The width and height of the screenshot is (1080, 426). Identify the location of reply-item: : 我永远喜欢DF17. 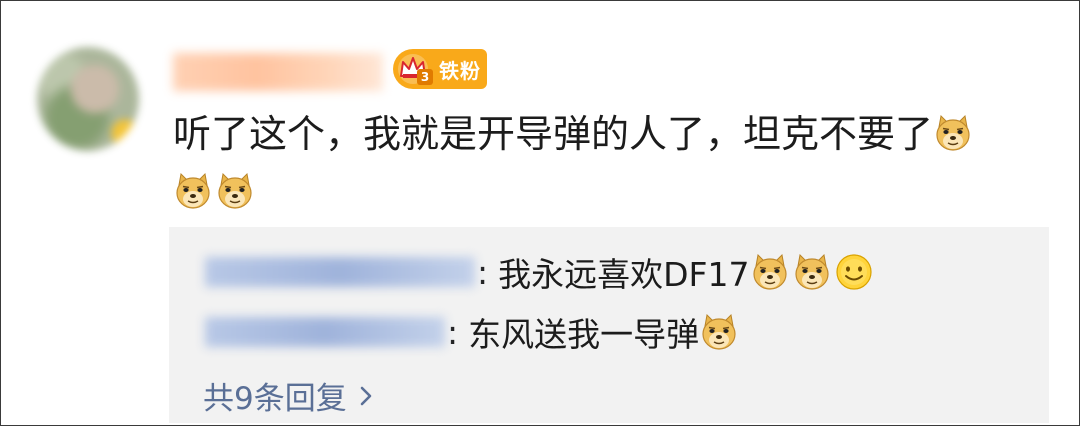
(540, 272).